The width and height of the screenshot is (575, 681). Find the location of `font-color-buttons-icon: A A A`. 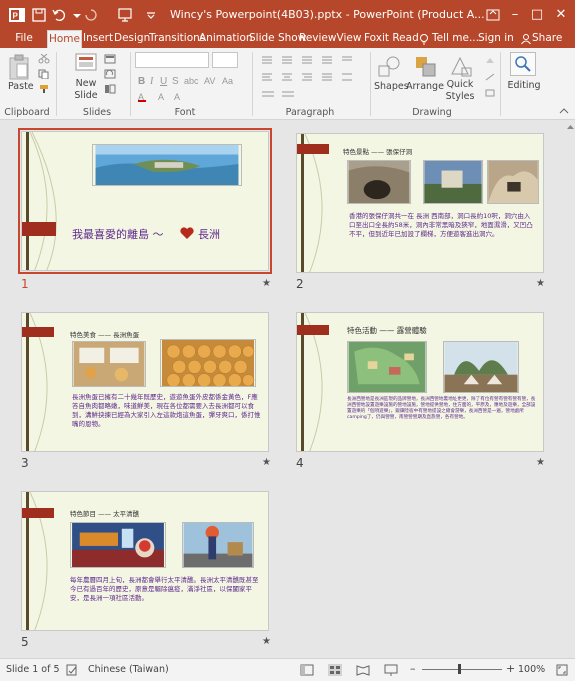

font-color-buttons-icon: A A A is located at coordinates (186, 96).